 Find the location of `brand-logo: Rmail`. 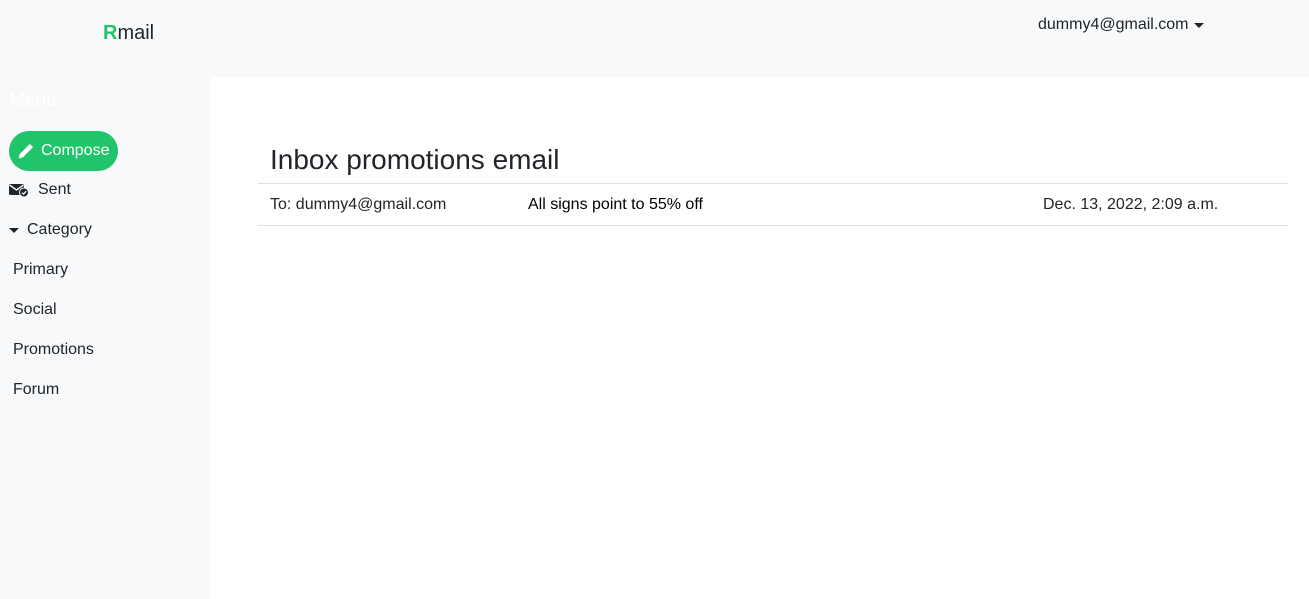

brand-logo: Rmail is located at coordinates (128, 33).